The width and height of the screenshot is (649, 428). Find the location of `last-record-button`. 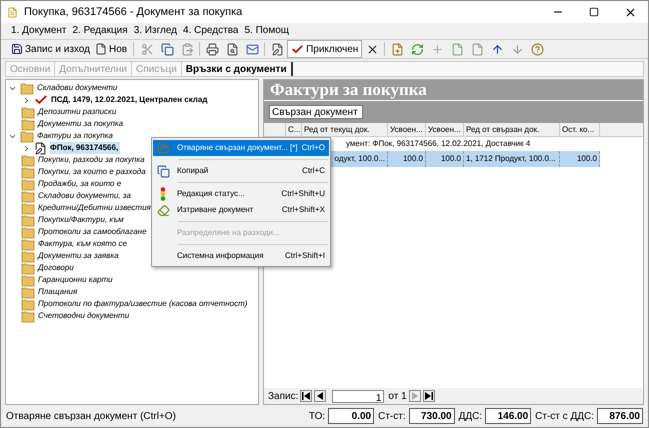

last-record-button is located at coordinates (428, 396).